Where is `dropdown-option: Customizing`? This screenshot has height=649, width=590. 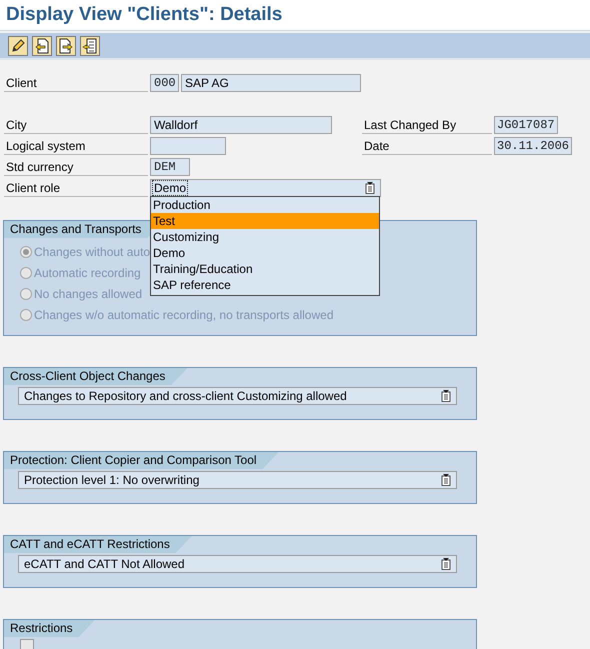
dropdown-option: Customizing is located at coordinates (265, 237).